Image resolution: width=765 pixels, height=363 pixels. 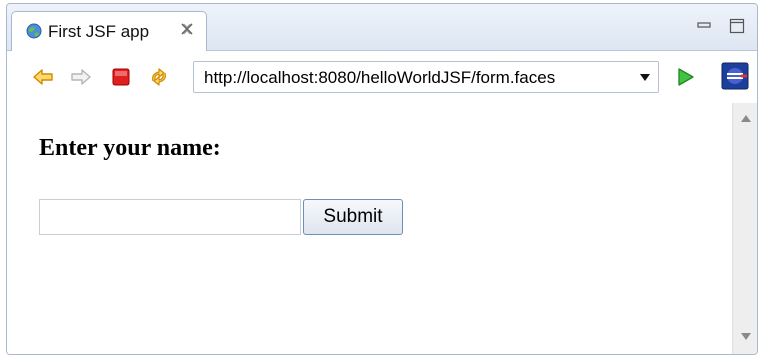 What do you see at coordinates (81, 77) in the screenshot?
I see `forward-arrow-icon` at bounding box center [81, 77].